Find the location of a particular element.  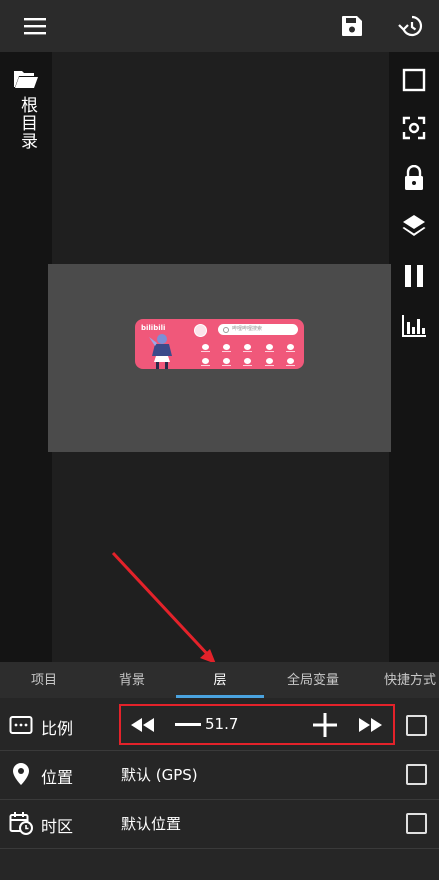

location-pin-icon is located at coordinates (21, 774).